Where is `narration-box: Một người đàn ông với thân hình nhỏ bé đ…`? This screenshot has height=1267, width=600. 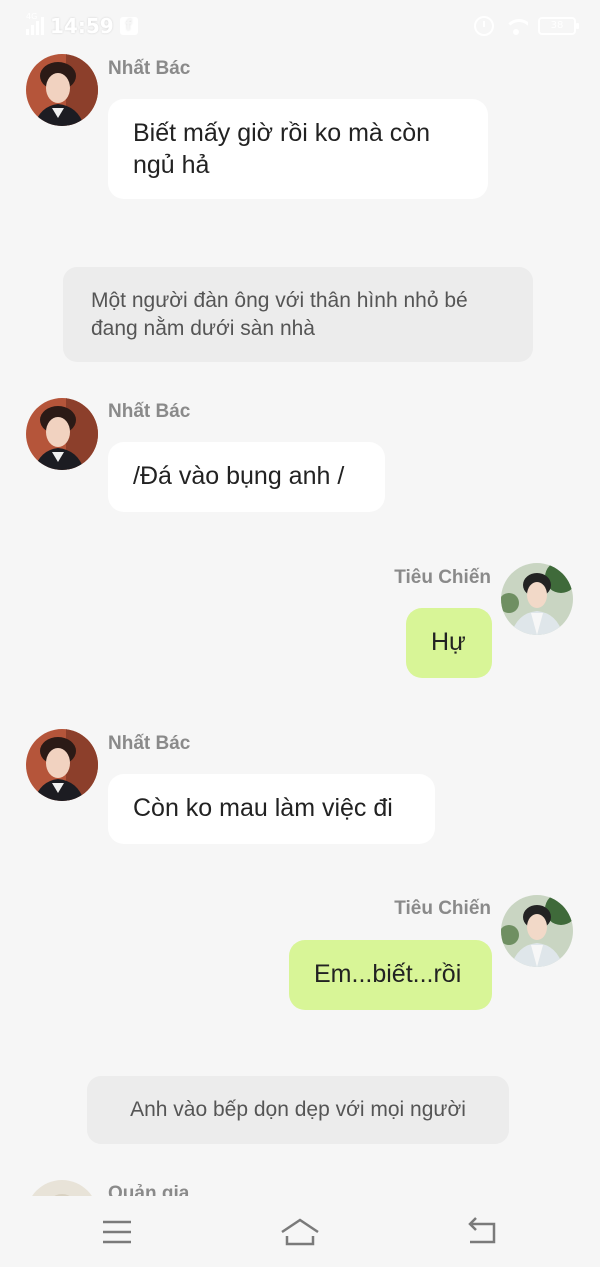 narration-box: Một người đàn ông với thân hình nhỏ bé đ… is located at coordinates (298, 314).